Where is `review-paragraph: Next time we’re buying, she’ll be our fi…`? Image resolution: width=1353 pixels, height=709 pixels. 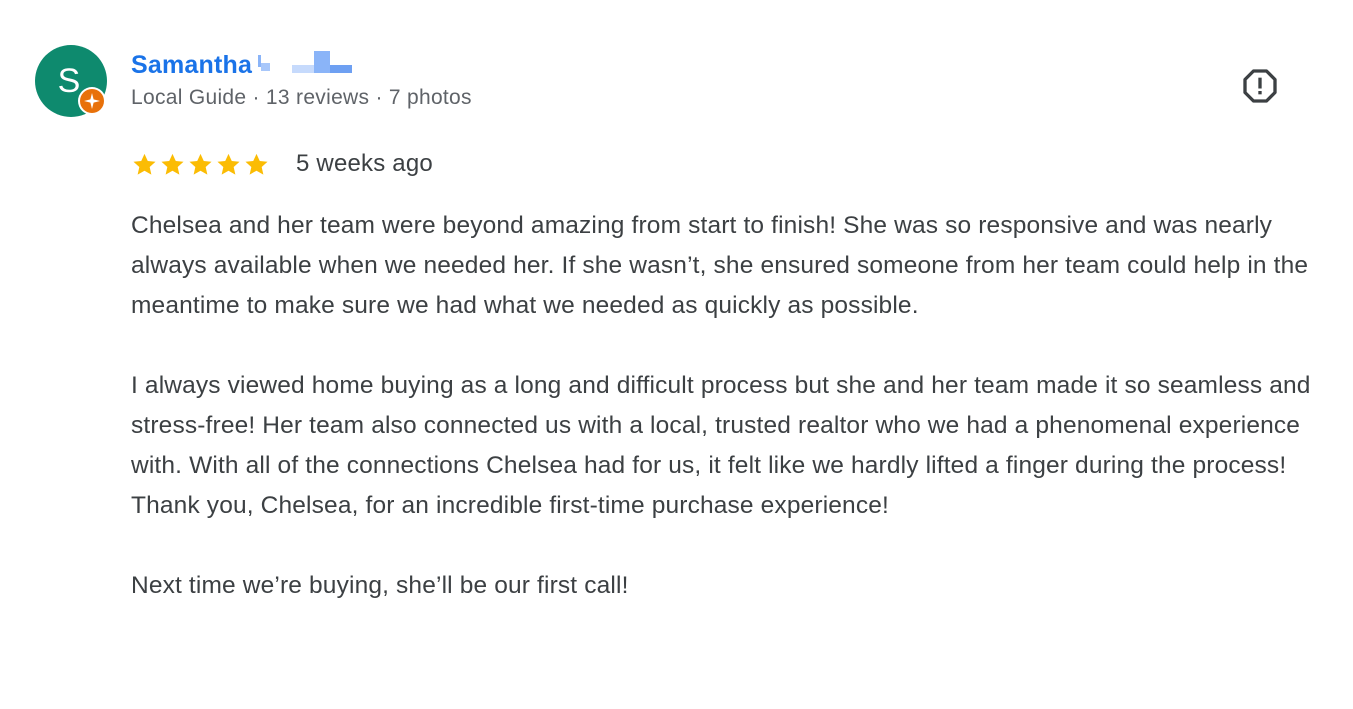 review-paragraph: Next time we’re buying, she’ll be our fi… is located at coordinates (380, 585).